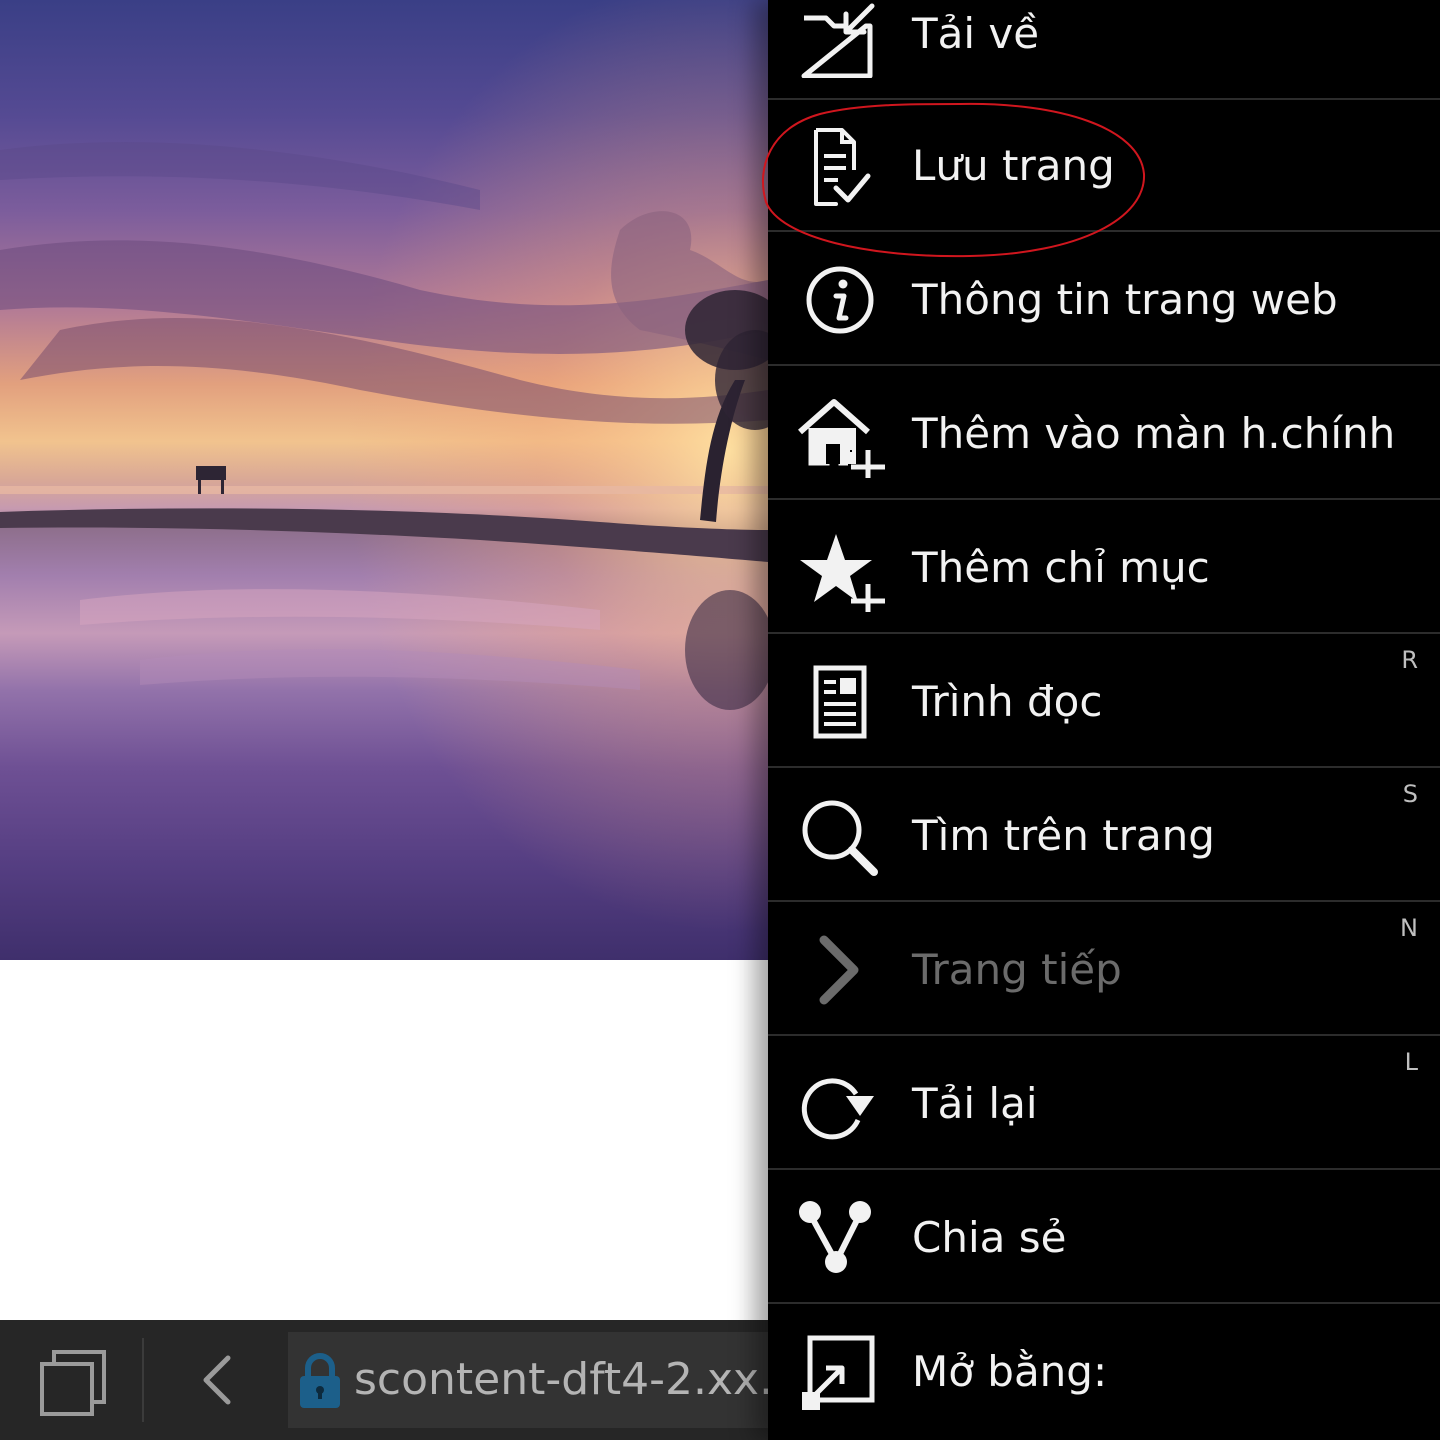  I want to click on search-icon, so click(846, 838).